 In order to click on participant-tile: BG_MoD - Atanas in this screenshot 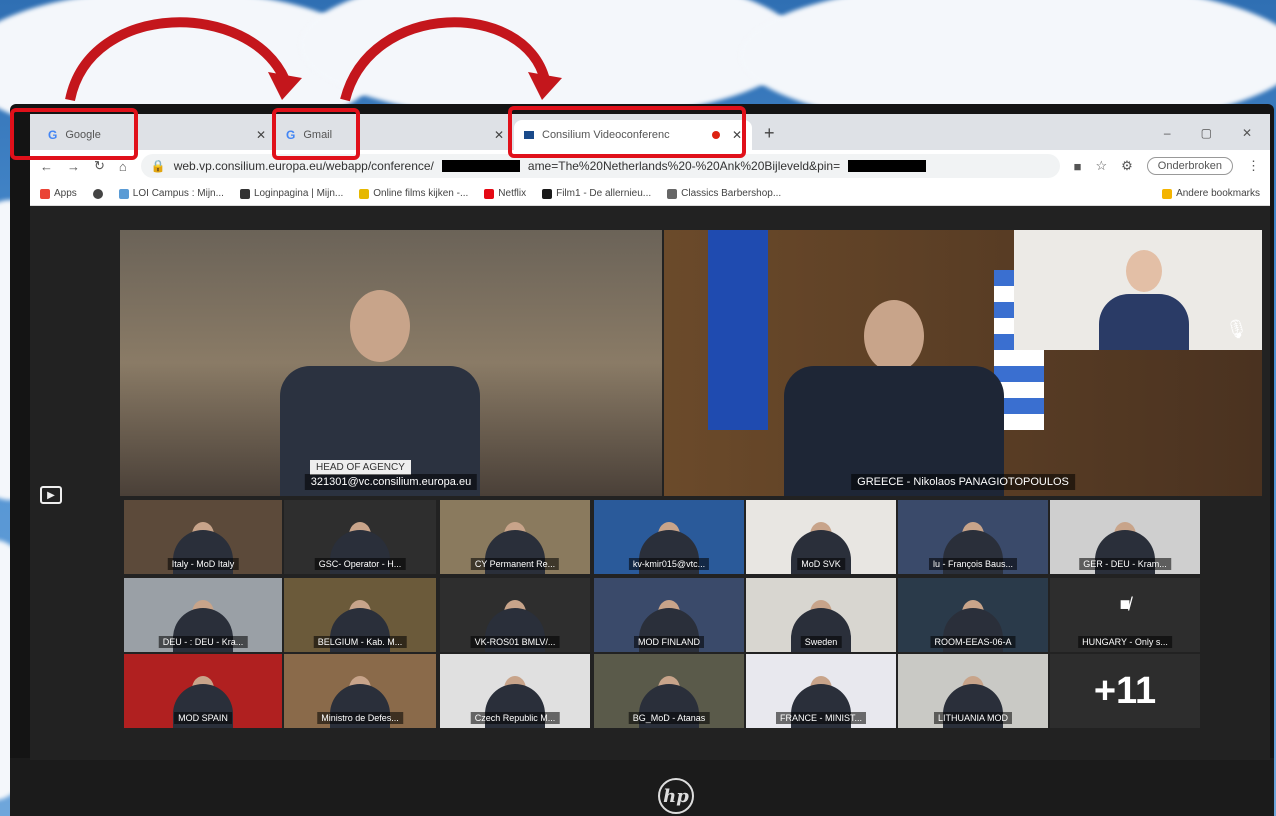, I will do `click(669, 691)`.